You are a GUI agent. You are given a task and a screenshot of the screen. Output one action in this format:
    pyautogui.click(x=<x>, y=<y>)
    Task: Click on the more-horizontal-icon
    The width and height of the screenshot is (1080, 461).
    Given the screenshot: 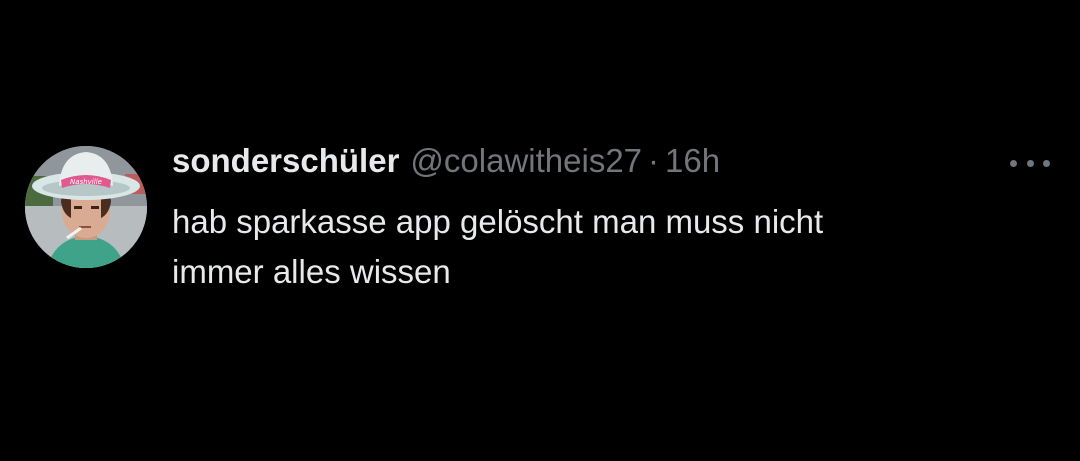 What is the action you would take?
    pyautogui.click(x=1030, y=163)
    